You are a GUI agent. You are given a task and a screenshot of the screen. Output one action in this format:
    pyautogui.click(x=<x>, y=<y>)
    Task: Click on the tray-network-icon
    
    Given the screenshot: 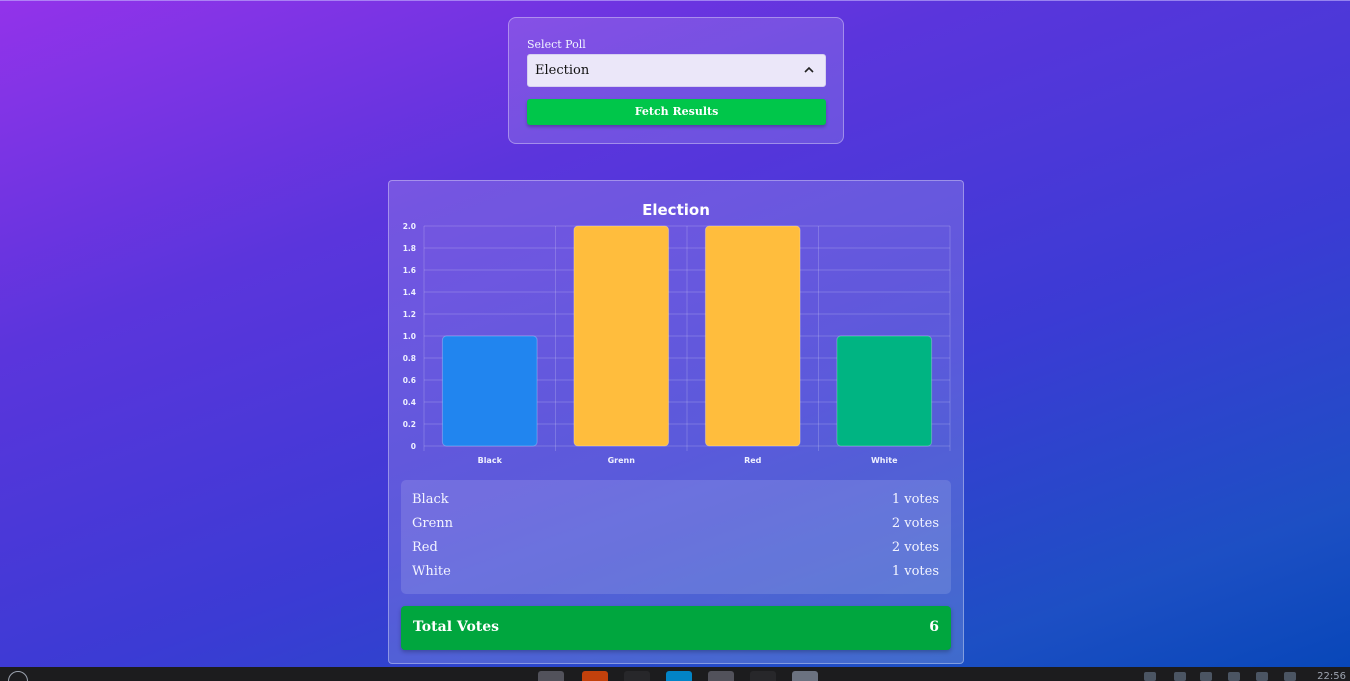 What is the action you would take?
    pyautogui.click(x=1150, y=676)
    